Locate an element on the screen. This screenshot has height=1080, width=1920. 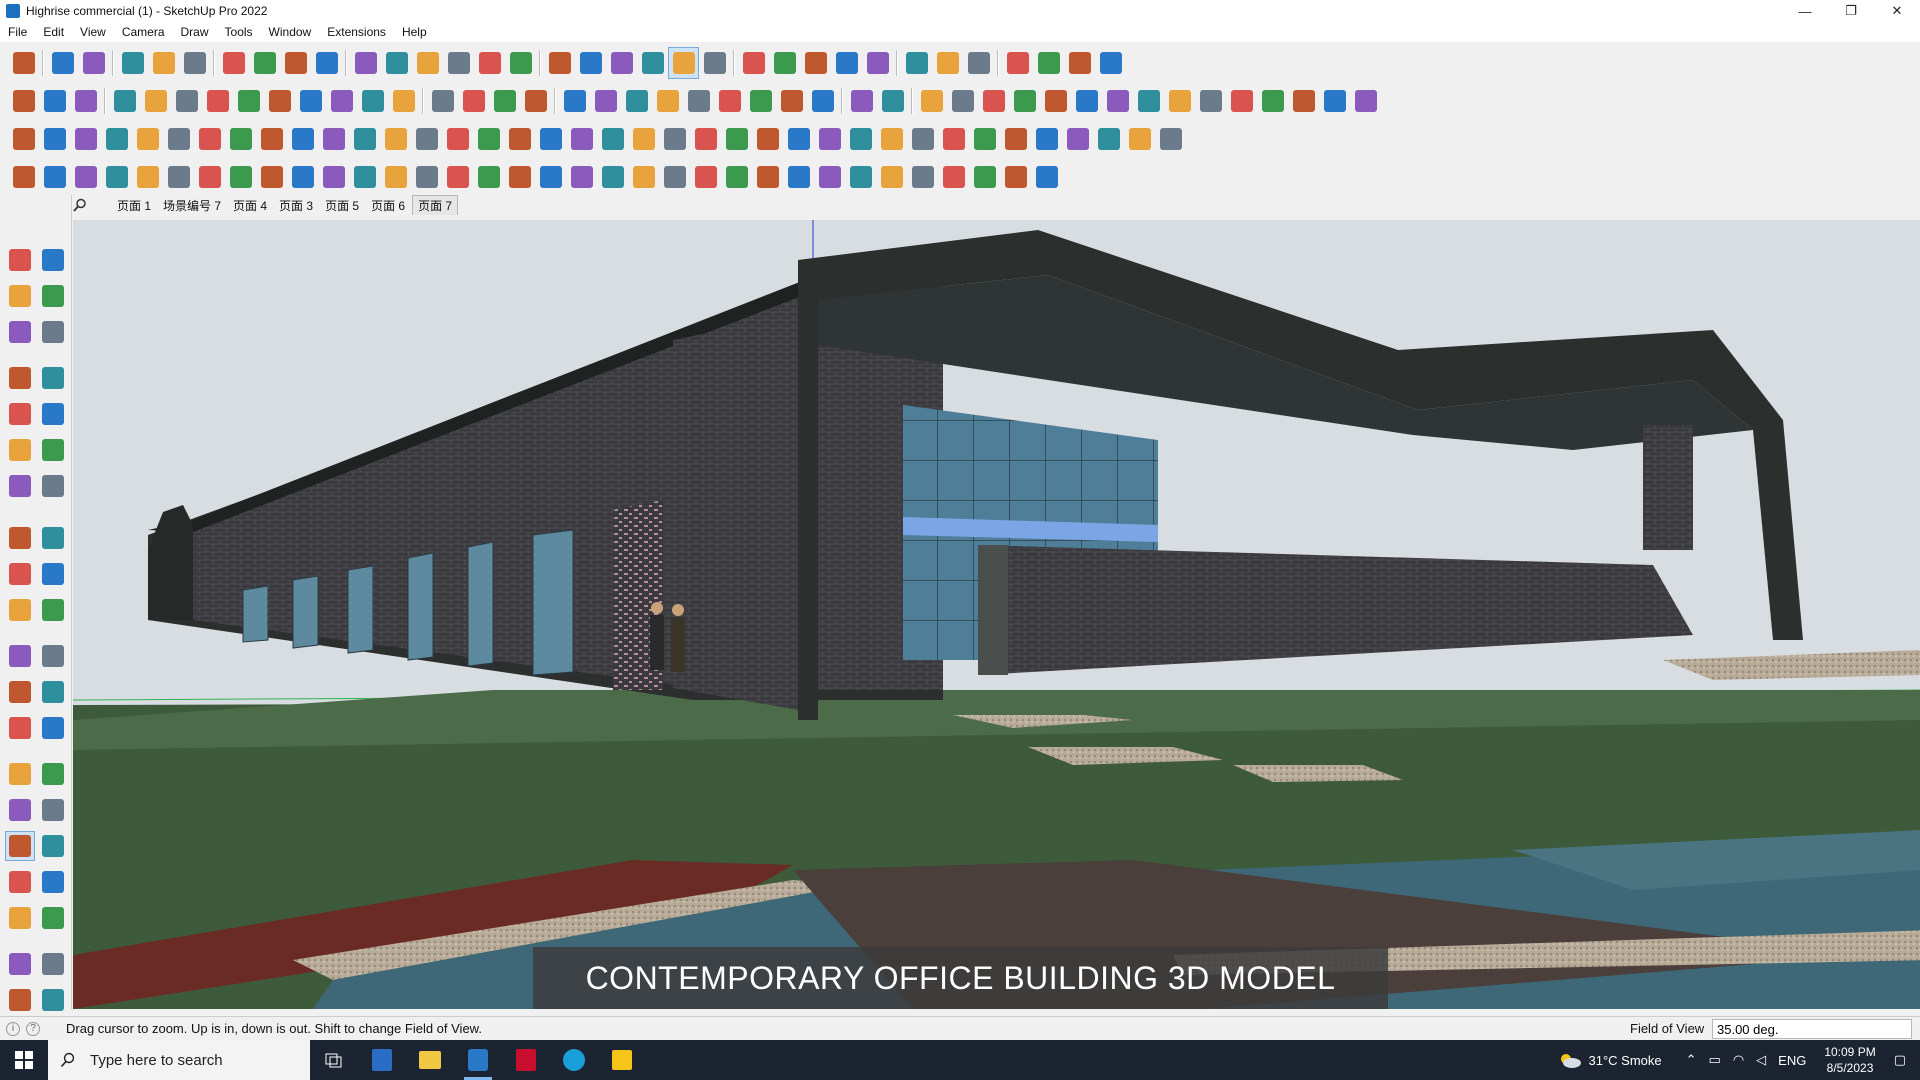
credits-icon: ? is located at coordinates (33, 1028).